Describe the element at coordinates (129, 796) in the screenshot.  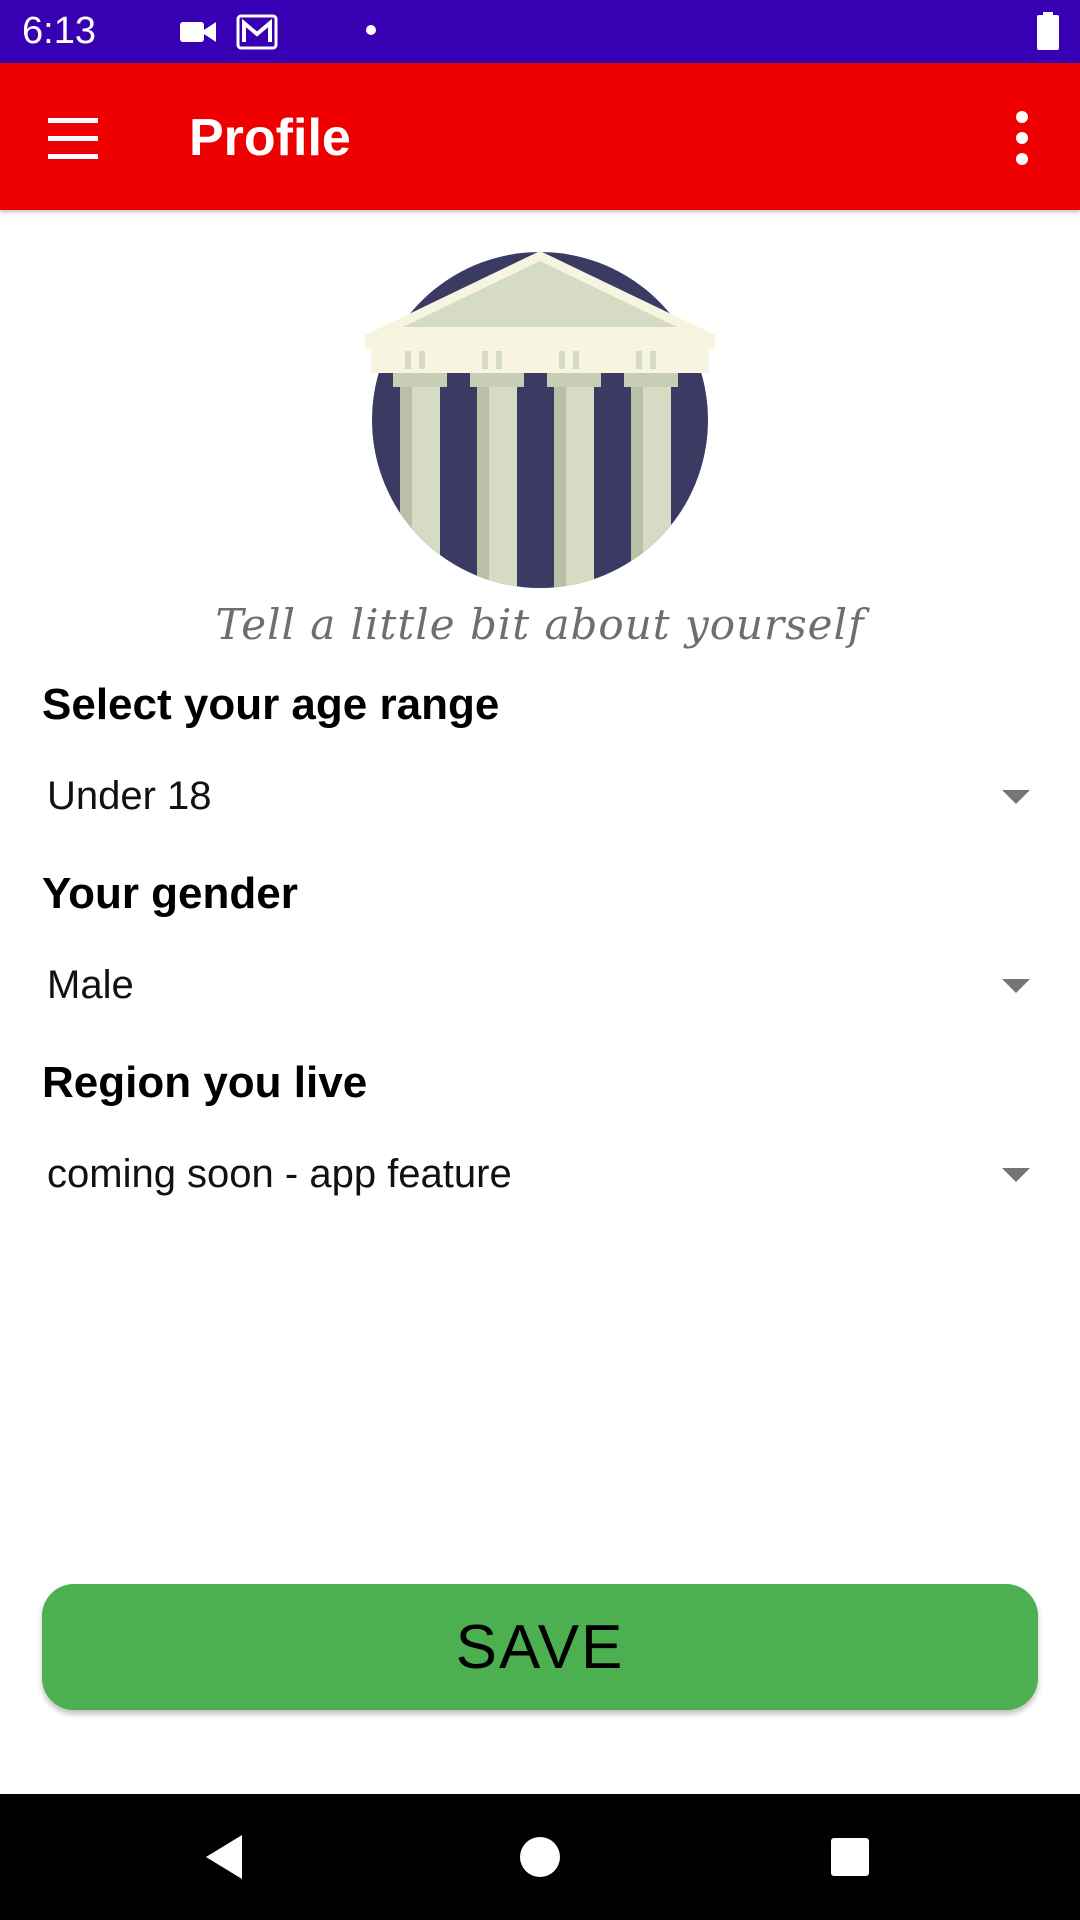
I see `age-range-value: Under 18` at that location.